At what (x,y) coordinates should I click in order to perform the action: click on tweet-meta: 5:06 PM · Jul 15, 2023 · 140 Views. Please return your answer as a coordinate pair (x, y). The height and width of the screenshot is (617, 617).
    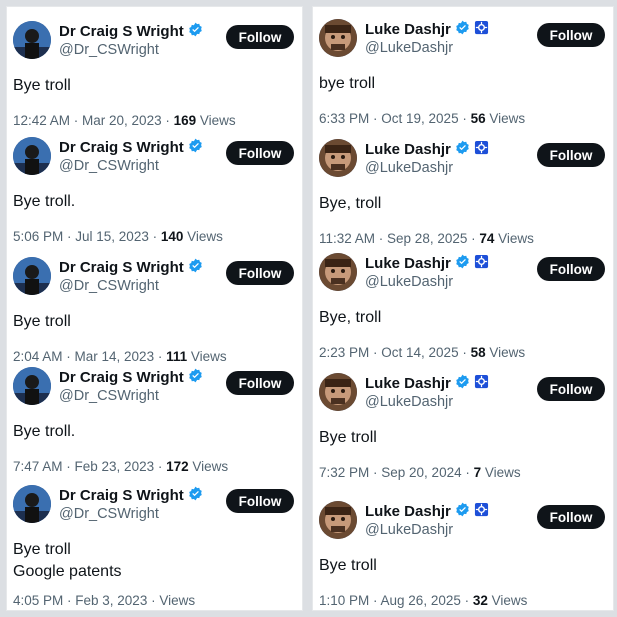
    Looking at the image, I should click on (118, 236).